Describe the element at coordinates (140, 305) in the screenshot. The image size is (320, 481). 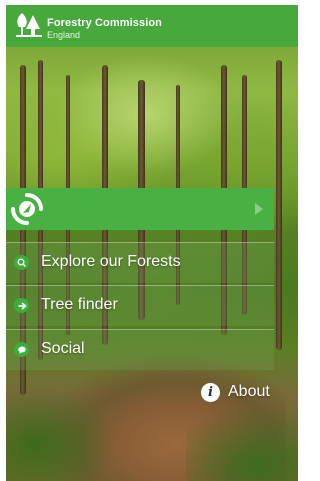
I see `menu-item-tree-finder: Tree finder` at that location.